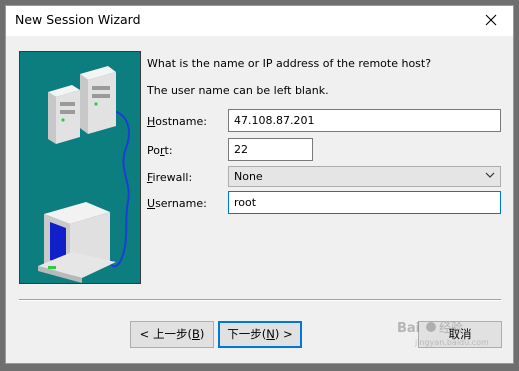 Image resolution: width=519 pixels, height=371 pixels. I want to click on network-illustration, so click(80, 167).